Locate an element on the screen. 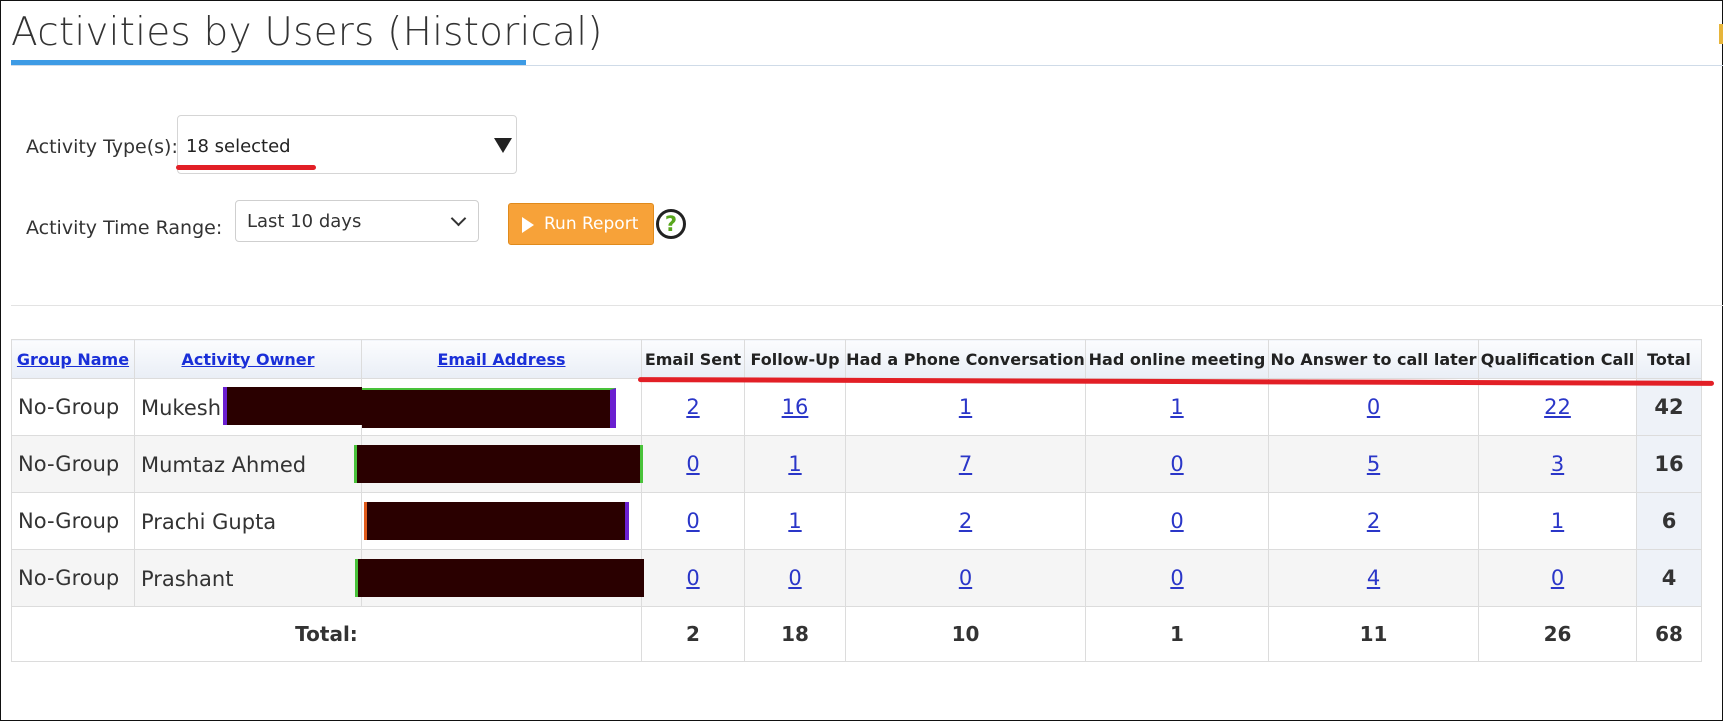  cell-qualification: 3 is located at coordinates (1557, 464).